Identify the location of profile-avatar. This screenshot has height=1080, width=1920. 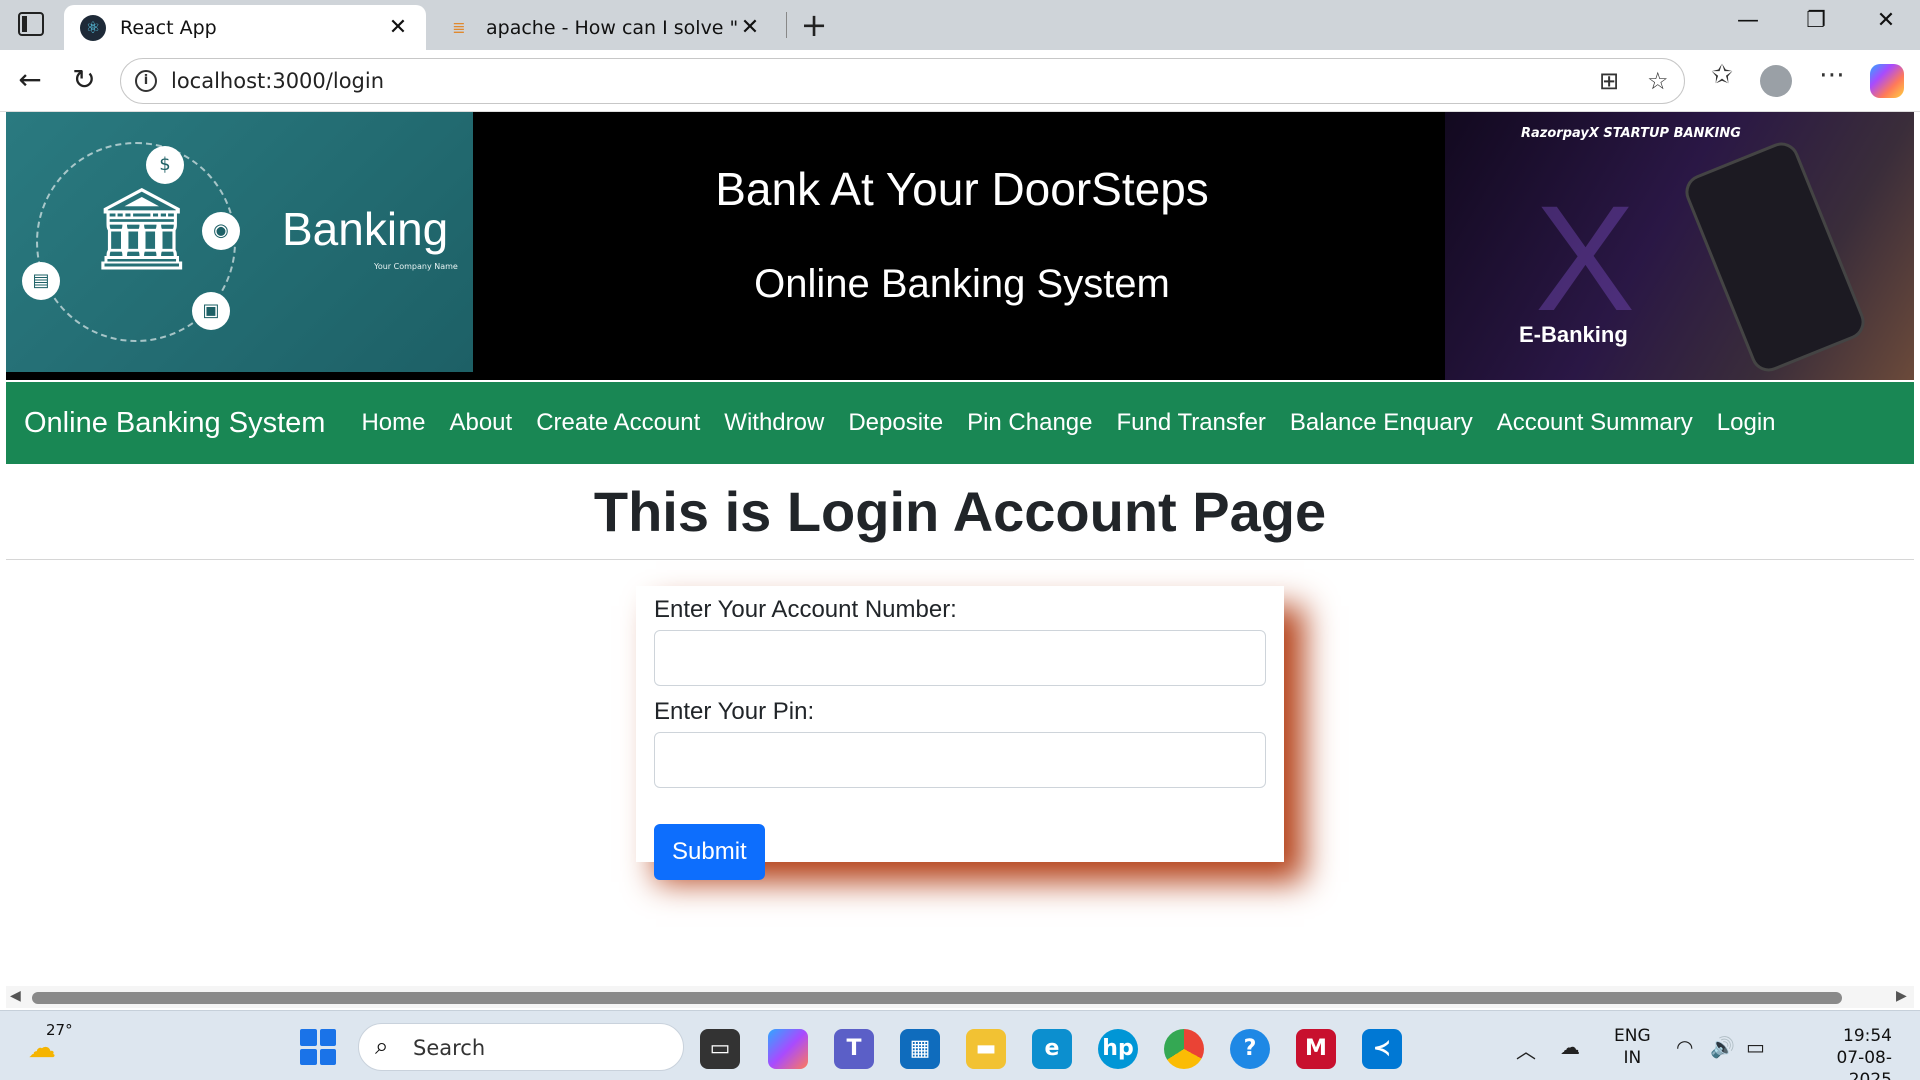
(1776, 81).